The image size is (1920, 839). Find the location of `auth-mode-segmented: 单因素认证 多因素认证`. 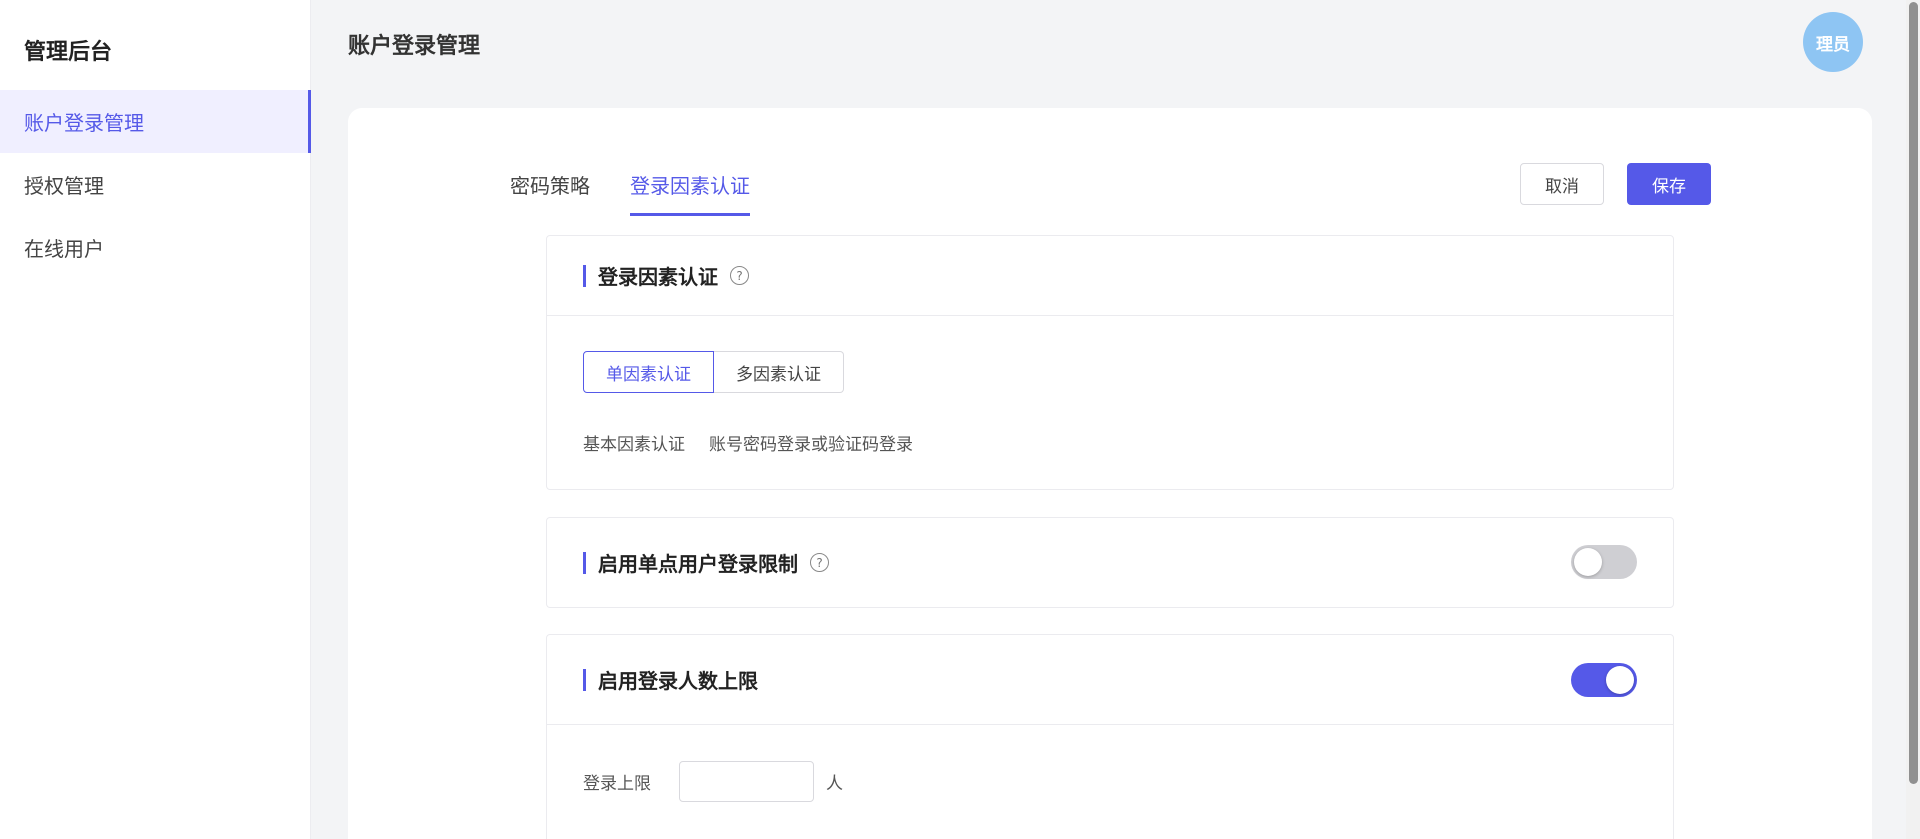

auth-mode-segmented: 单因素认证 多因素认证 is located at coordinates (713, 372).